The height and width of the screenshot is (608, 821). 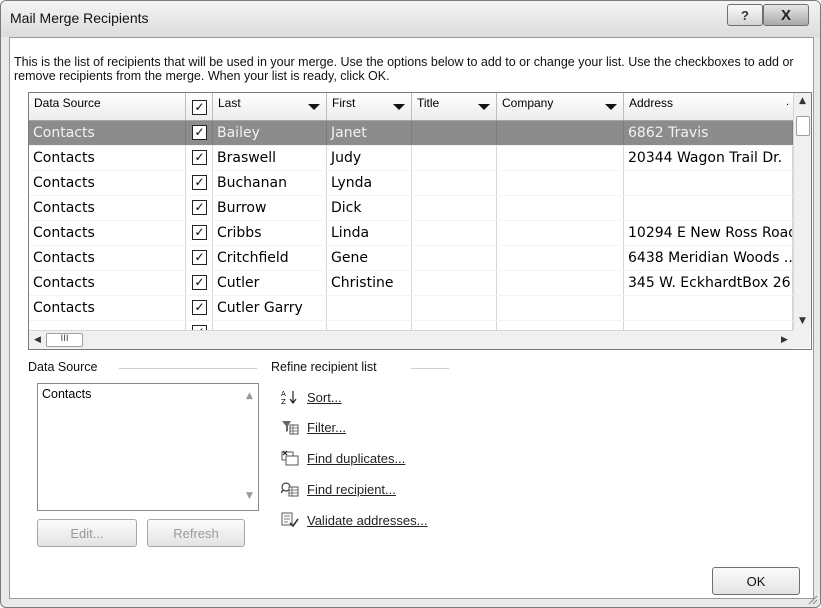 I want to click on header-label: Title, so click(x=428, y=103).